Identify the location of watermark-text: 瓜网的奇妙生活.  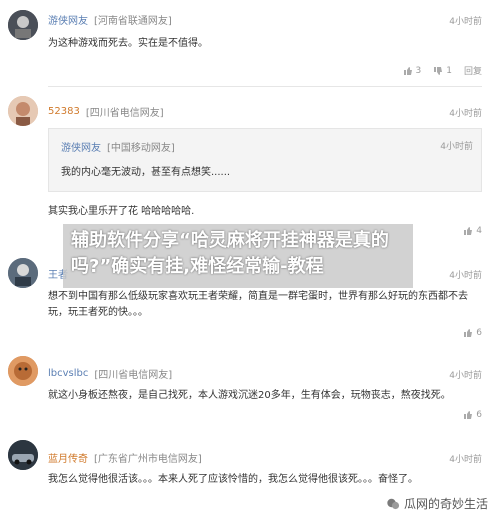
(445, 504).